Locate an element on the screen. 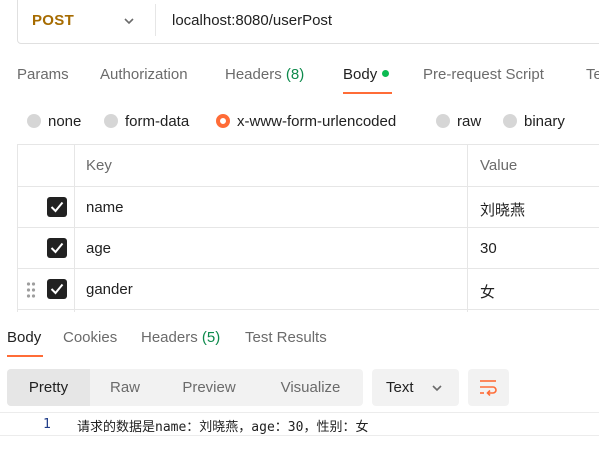 The height and width of the screenshot is (460, 599). response-tab-test-results: Test Results is located at coordinates (286, 337).